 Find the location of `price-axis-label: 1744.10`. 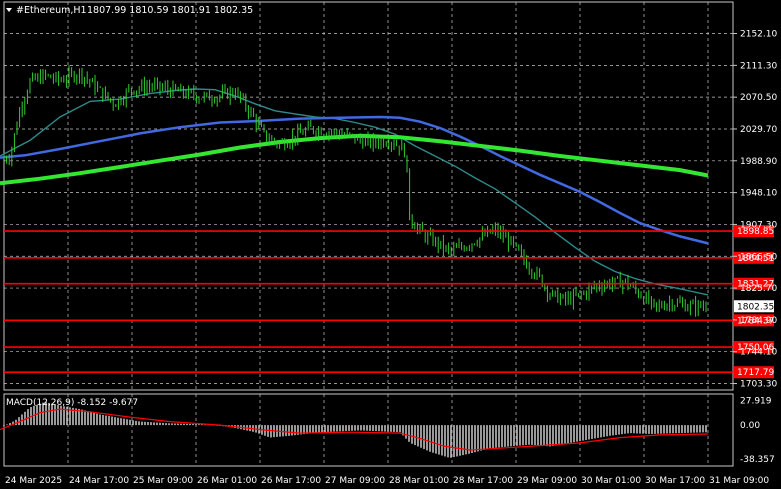

price-axis-label: 1744.10 is located at coordinates (758, 353).